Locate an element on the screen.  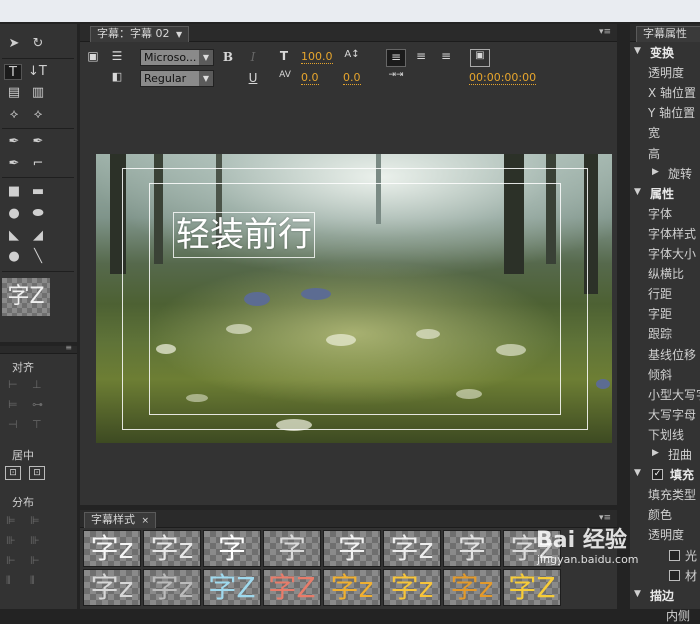
tab-title-properties: 字幕属性 is located at coordinates (668, 34).